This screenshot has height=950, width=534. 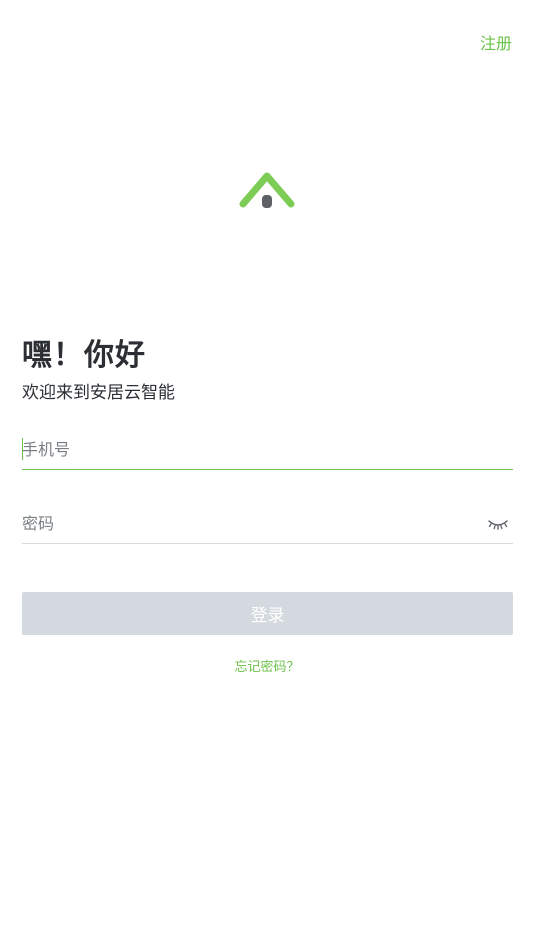 What do you see at coordinates (98, 393) in the screenshot?
I see `welcome-subtitle: 欢迎来到安居云智能` at bounding box center [98, 393].